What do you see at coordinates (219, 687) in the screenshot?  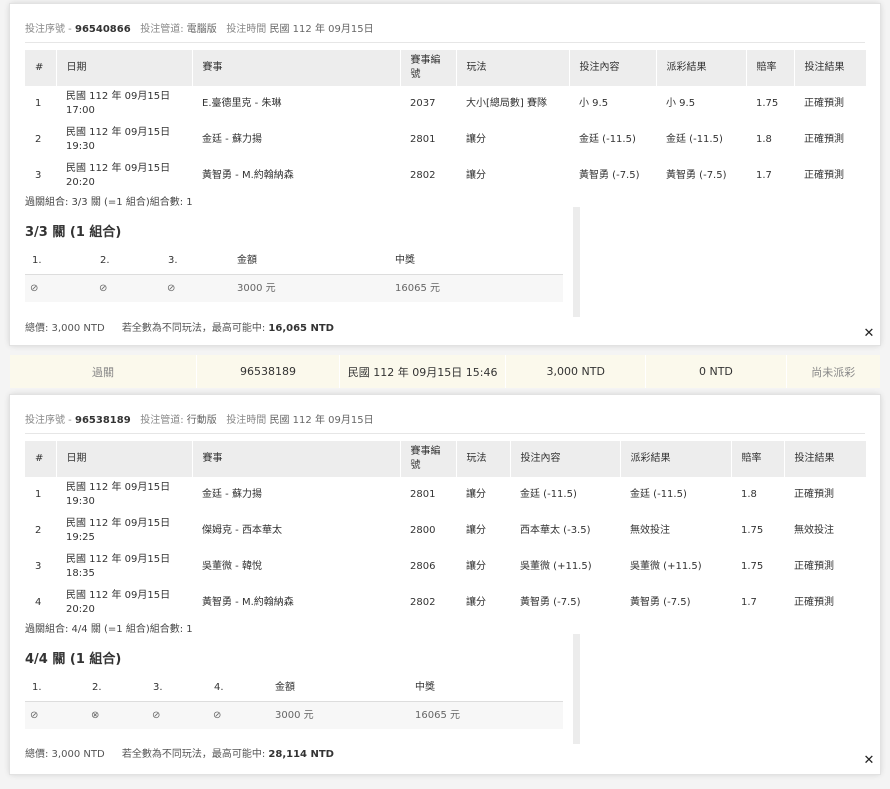 I see `combo-col-4: 4.` at bounding box center [219, 687].